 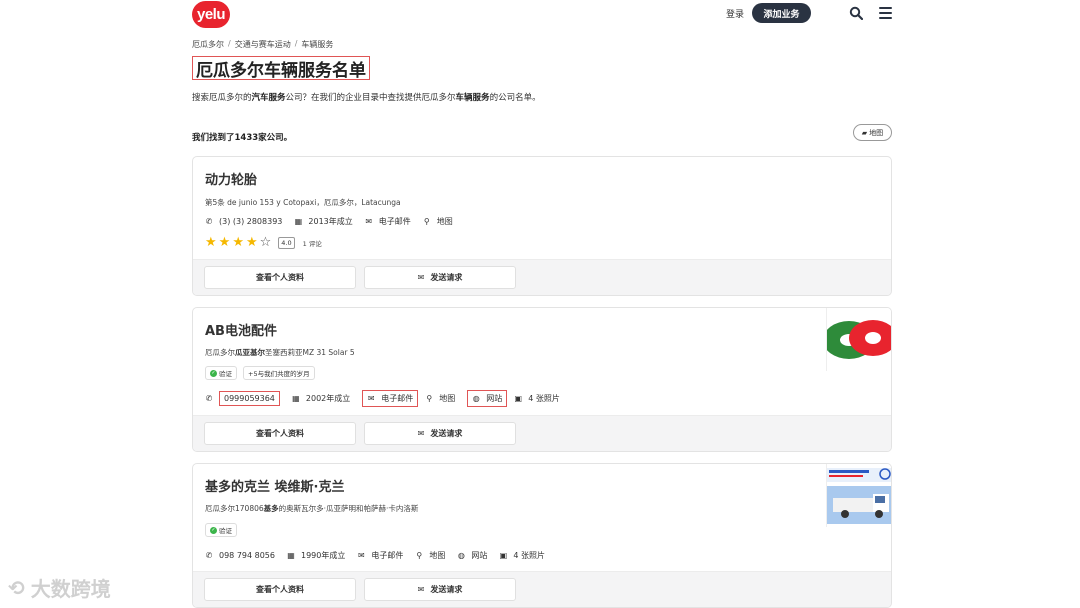 What do you see at coordinates (317, 44) in the screenshot?
I see `breadcrumb-item: 车辆服务` at bounding box center [317, 44].